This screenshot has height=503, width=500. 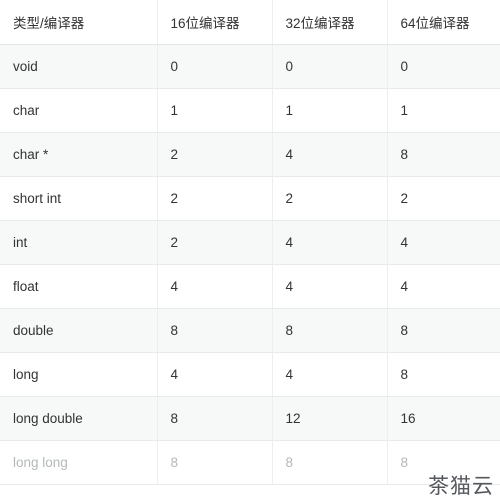 I want to click on cell-type: float, so click(x=79, y=286).